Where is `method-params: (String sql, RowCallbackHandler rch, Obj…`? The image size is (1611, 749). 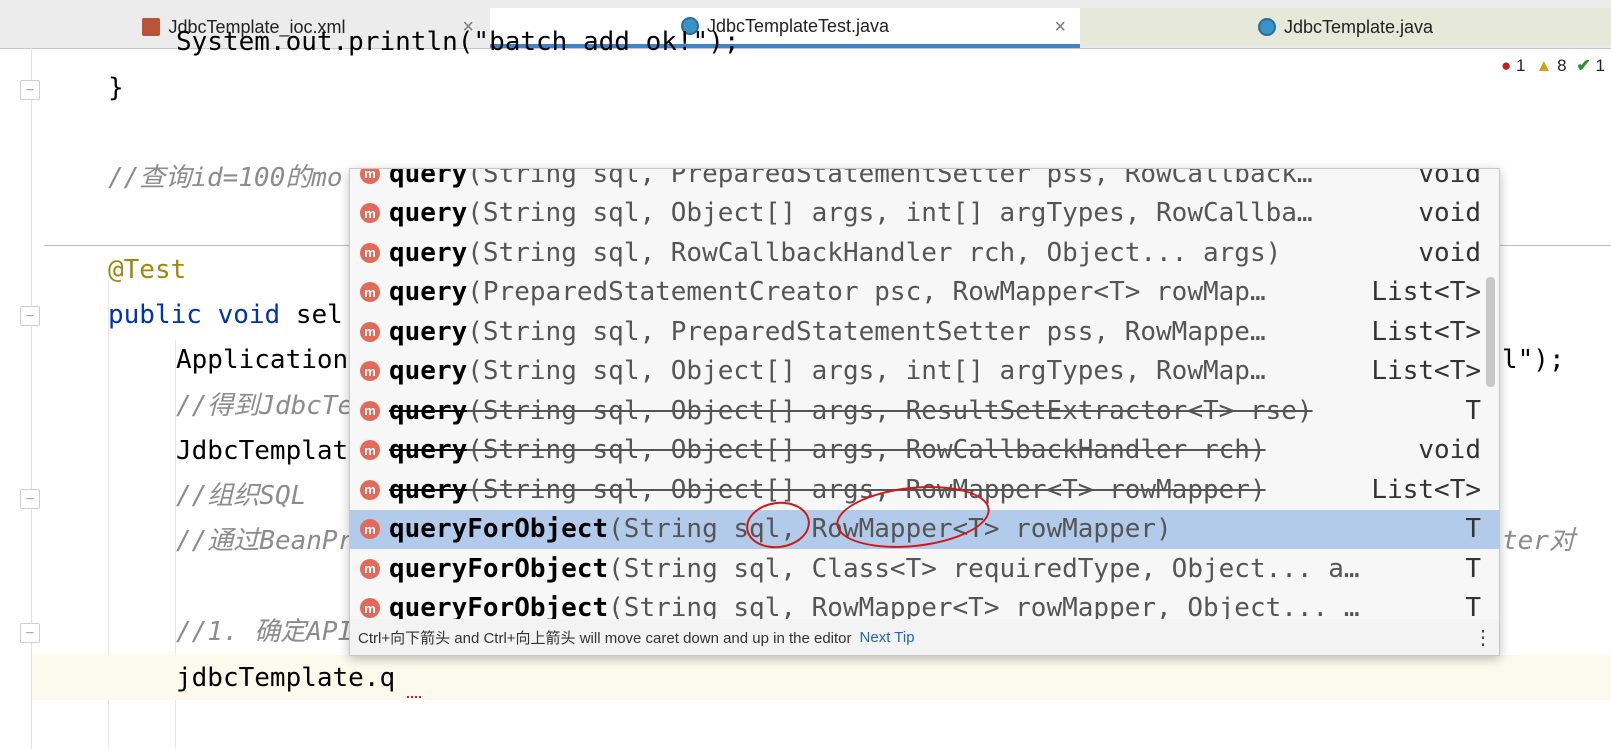 method-params: (String sql, RowCallbackHandler rch, Obj… is located at coordinates (874, 252).